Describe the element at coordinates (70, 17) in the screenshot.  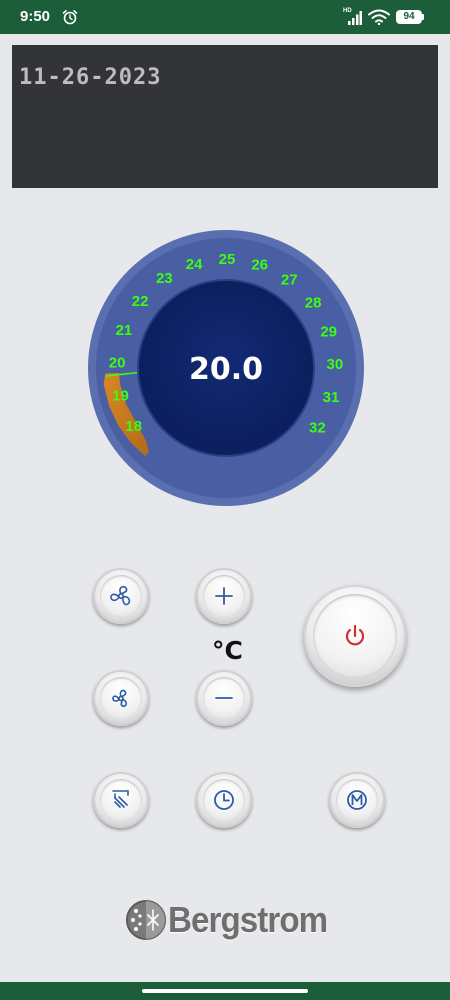
I see `alarm-clock-icon` at that location.